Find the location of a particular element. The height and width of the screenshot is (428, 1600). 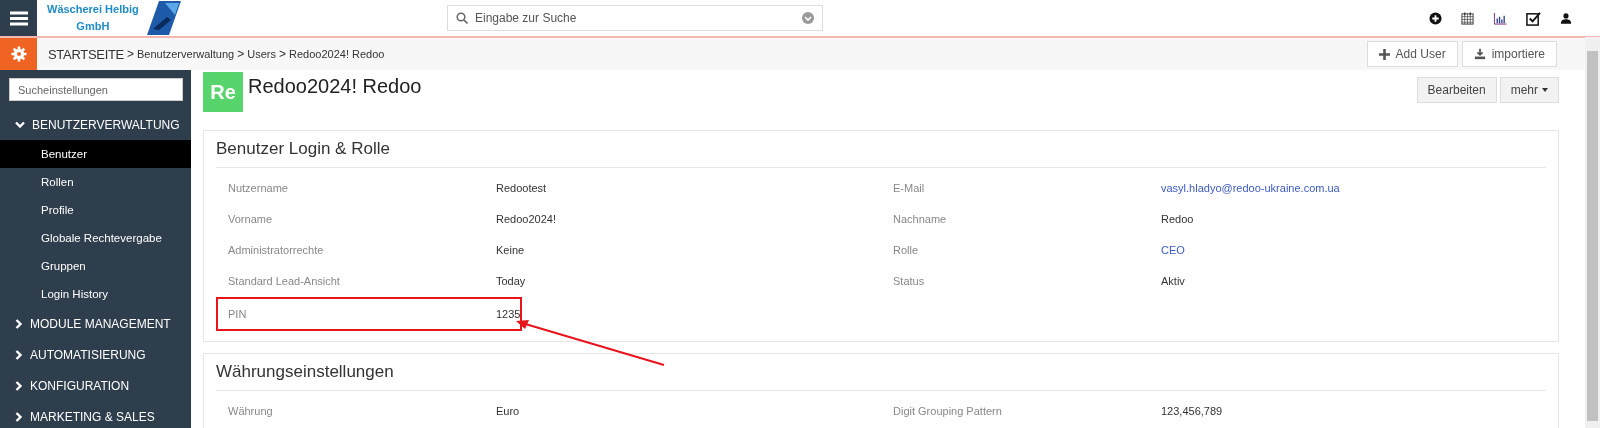

field-label: Status is located at coordinates (909, 280).